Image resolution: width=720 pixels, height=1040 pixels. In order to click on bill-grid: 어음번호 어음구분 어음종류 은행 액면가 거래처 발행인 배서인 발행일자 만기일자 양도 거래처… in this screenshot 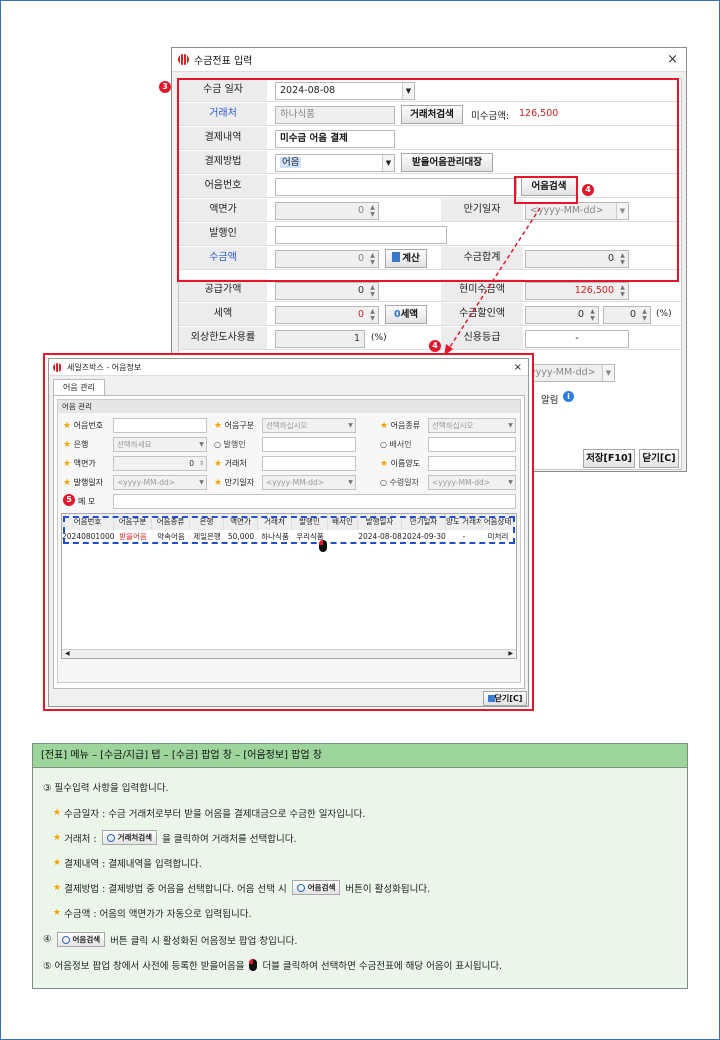, I will do `click(289, 586)`.